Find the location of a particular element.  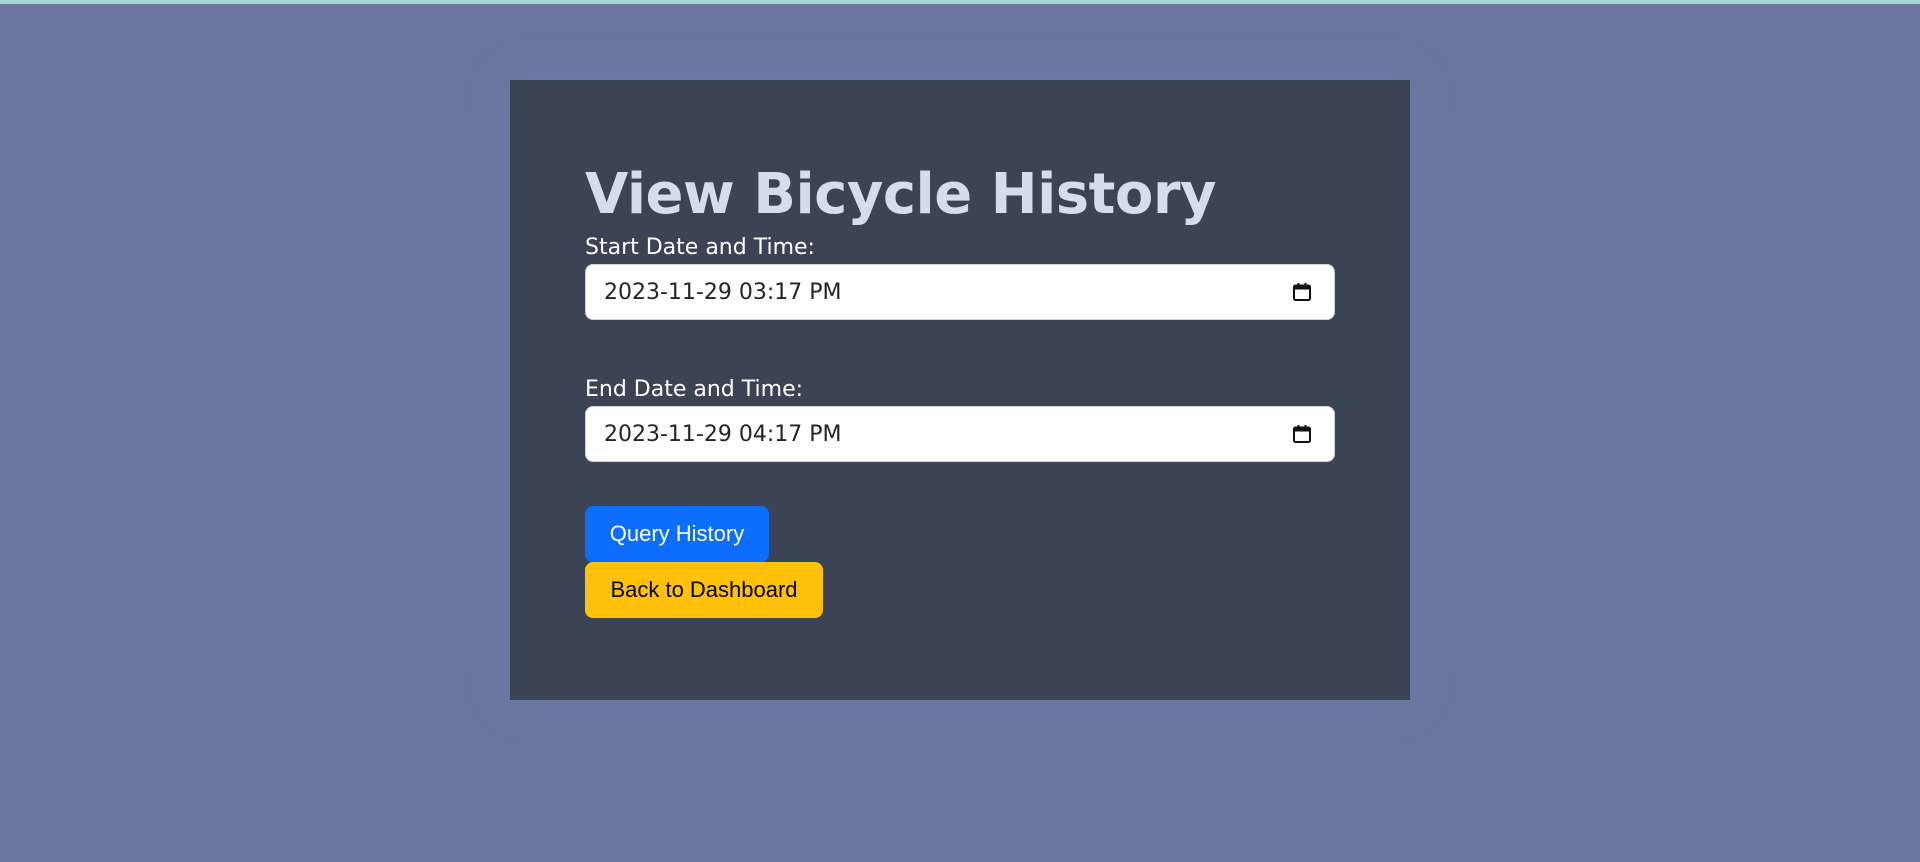

query-history-button: Query History is located at coordinates (677, 534).